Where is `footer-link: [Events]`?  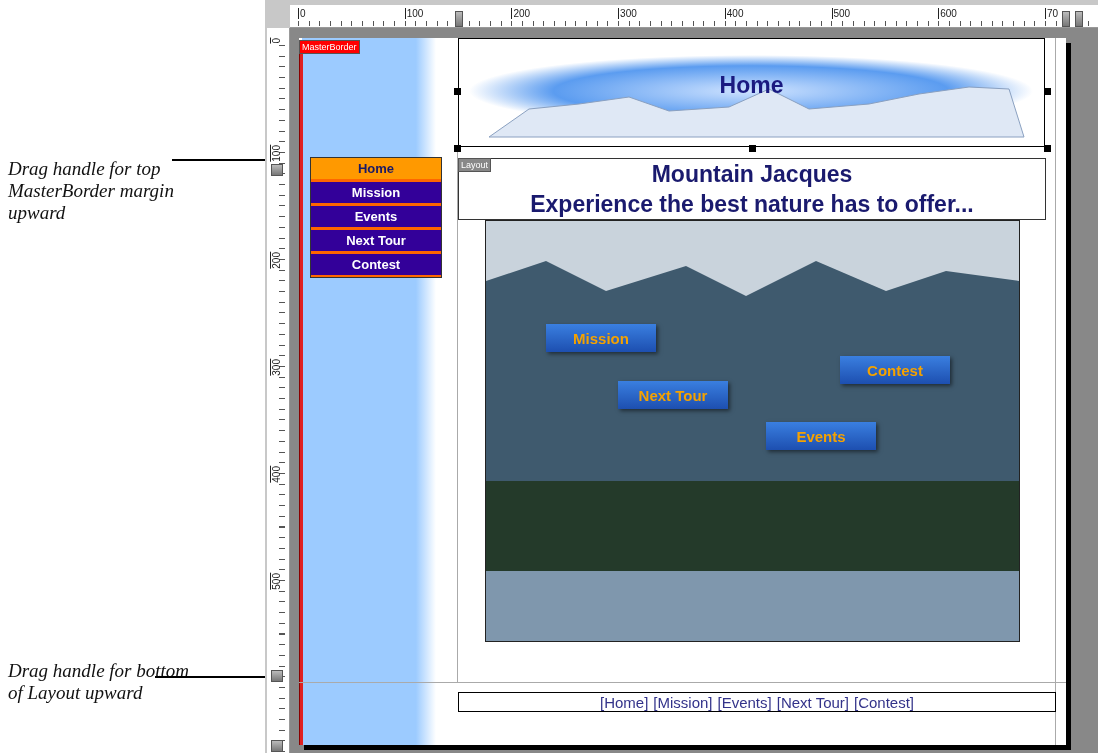 footer-link: [Events] is located at coordinates (744, 702).